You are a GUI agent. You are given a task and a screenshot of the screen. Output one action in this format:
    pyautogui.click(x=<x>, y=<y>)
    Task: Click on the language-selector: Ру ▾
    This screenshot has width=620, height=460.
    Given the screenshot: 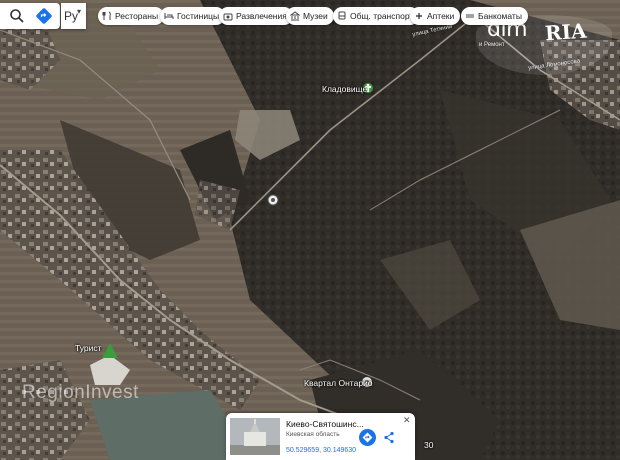 What is the action you would take?
    pyautogui.click(x=73, y=16)
    